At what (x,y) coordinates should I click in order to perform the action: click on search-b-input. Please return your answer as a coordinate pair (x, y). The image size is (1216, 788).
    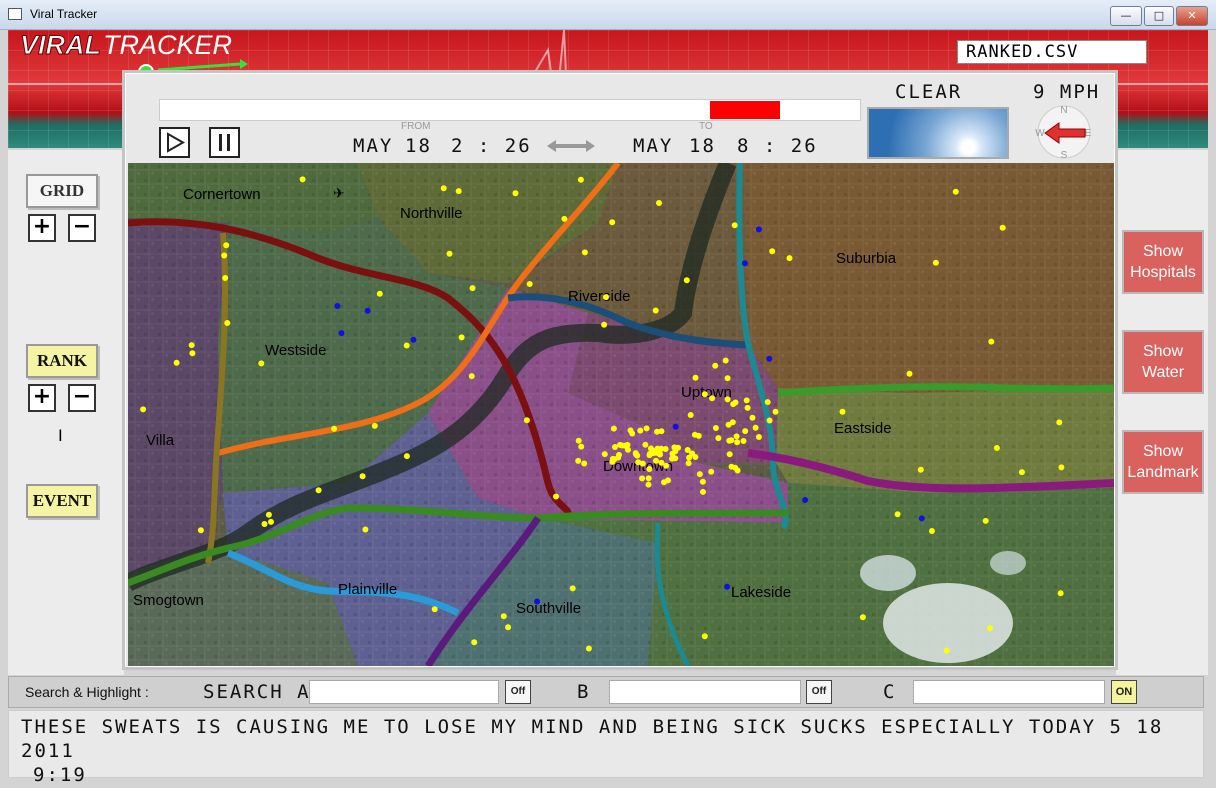
    Looking at the image, I should click on (705, 692).